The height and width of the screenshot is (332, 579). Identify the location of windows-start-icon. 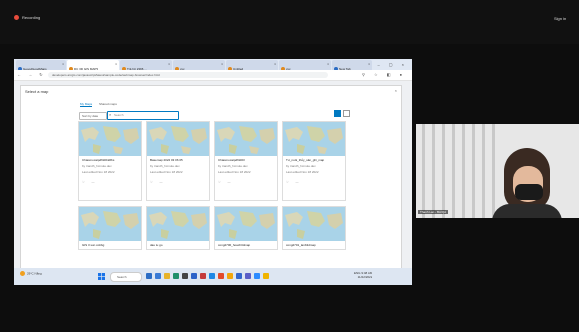
(101, 276).